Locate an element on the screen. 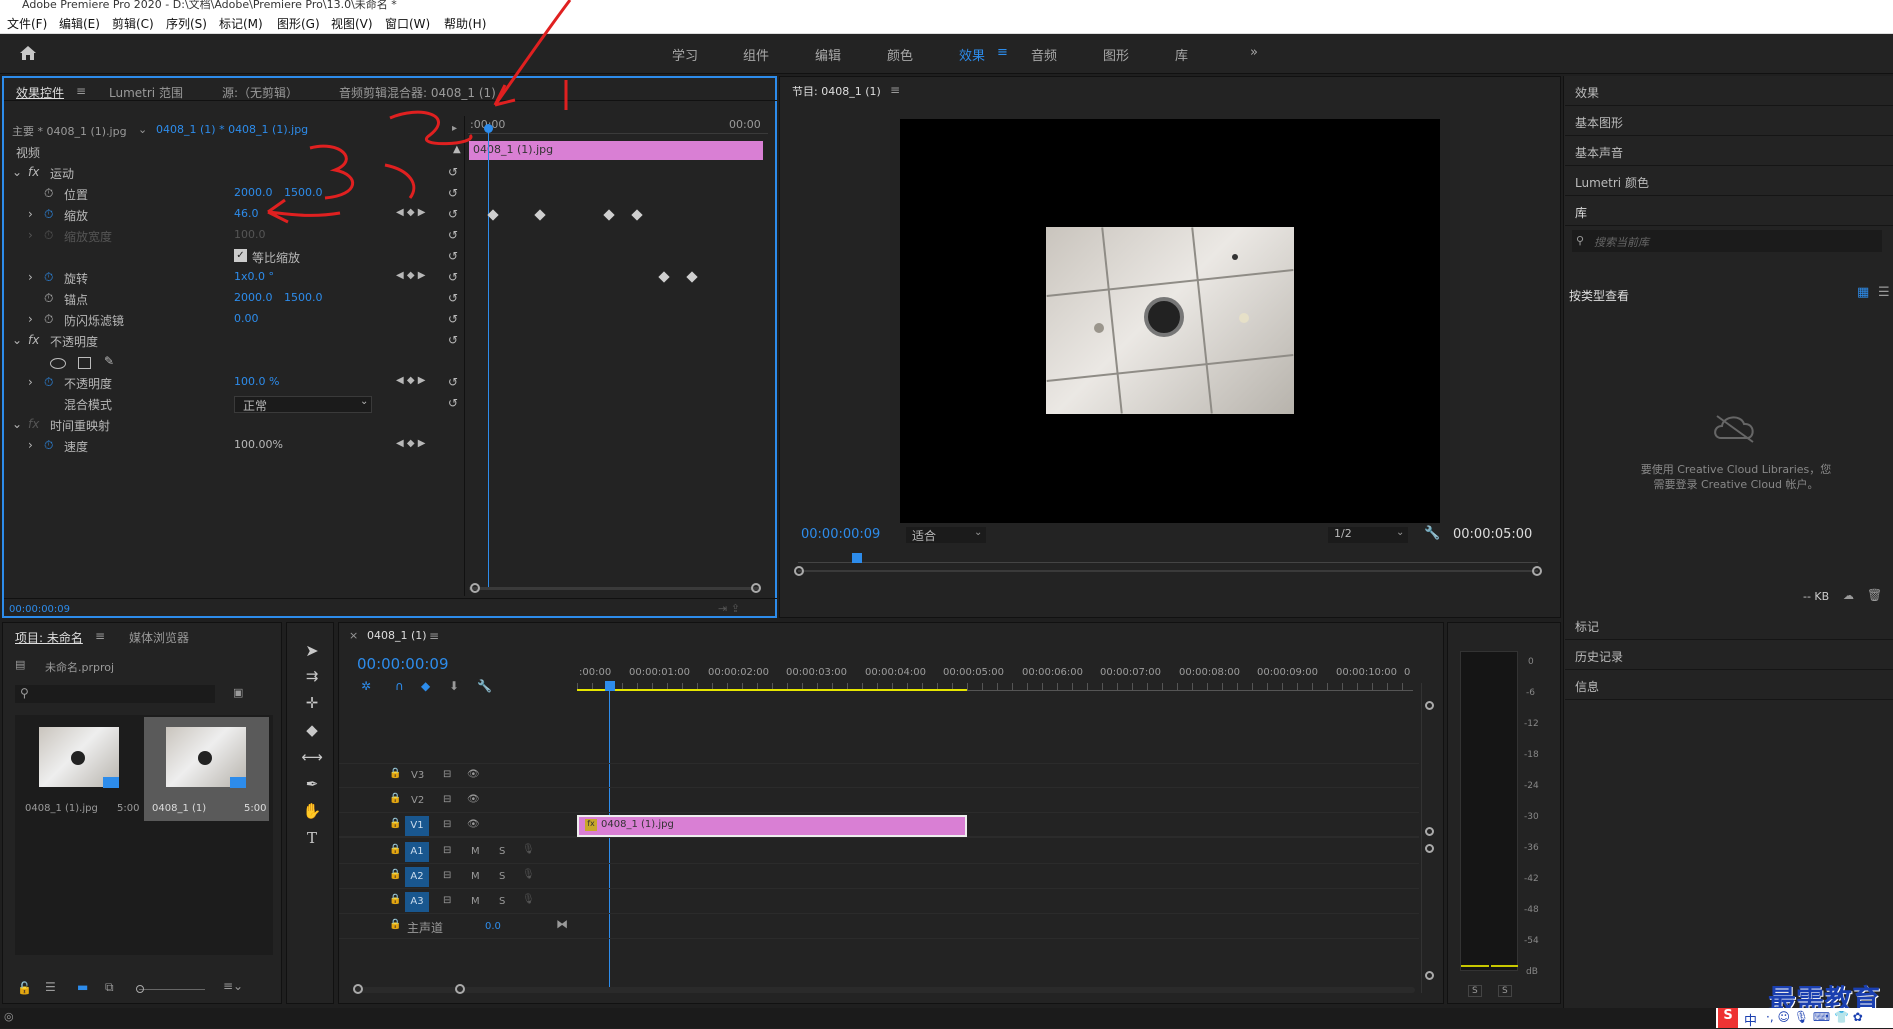  disclosure-icon: › is located at coordinates (30, 214).